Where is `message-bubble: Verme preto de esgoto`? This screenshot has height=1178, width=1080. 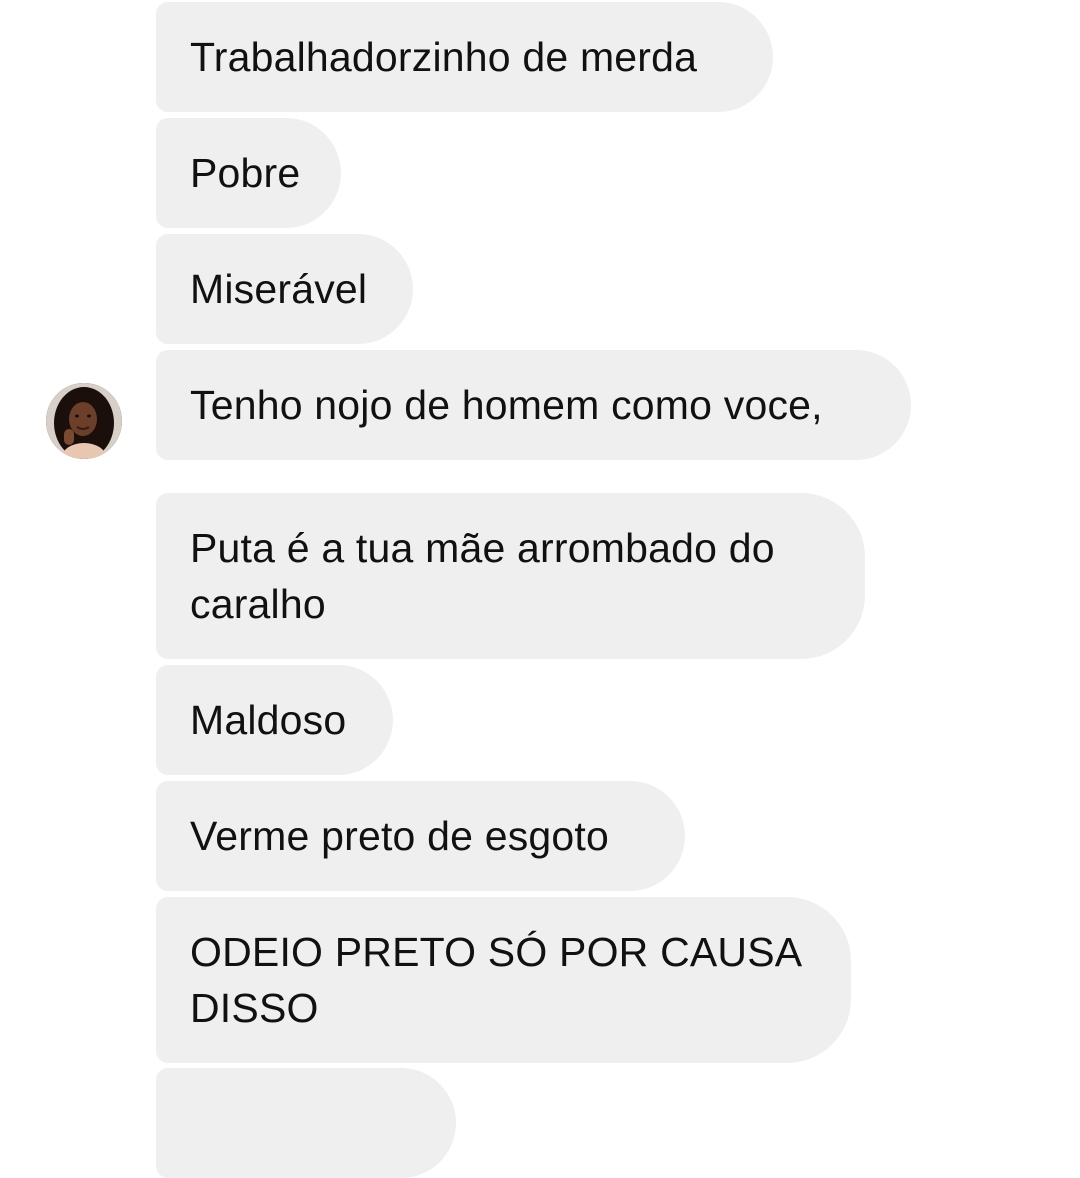
message-bubble: Verme preto de esgoto is located at coordinates (420, 836).